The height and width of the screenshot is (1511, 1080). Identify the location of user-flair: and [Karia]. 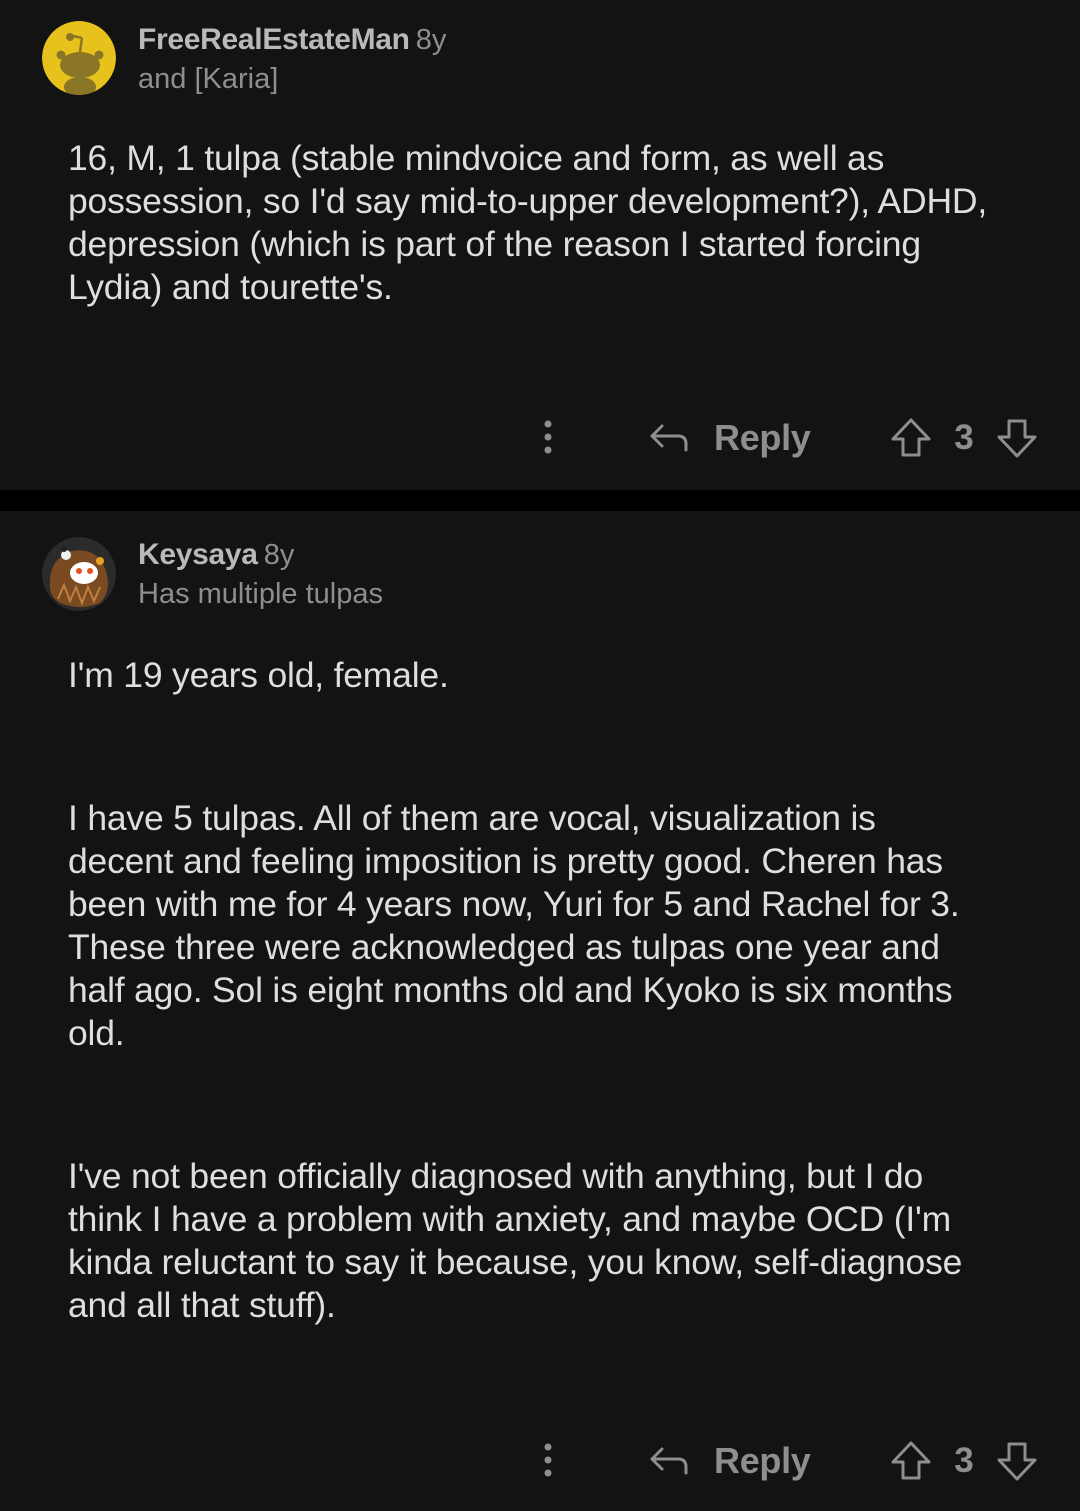
(208, 79).